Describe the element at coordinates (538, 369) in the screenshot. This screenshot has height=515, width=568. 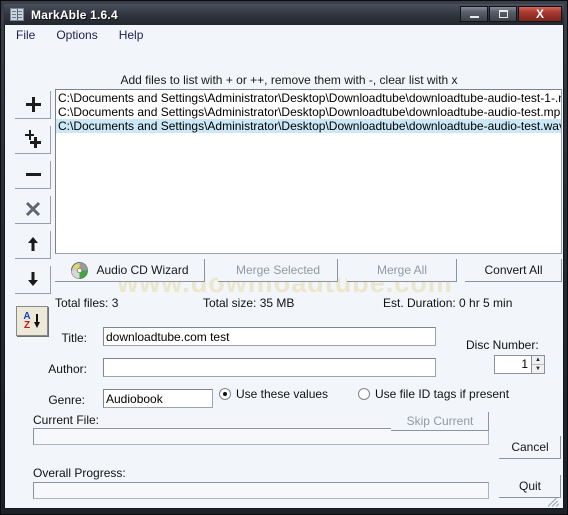
I see `spinner-down-icon: ▼` at that location.